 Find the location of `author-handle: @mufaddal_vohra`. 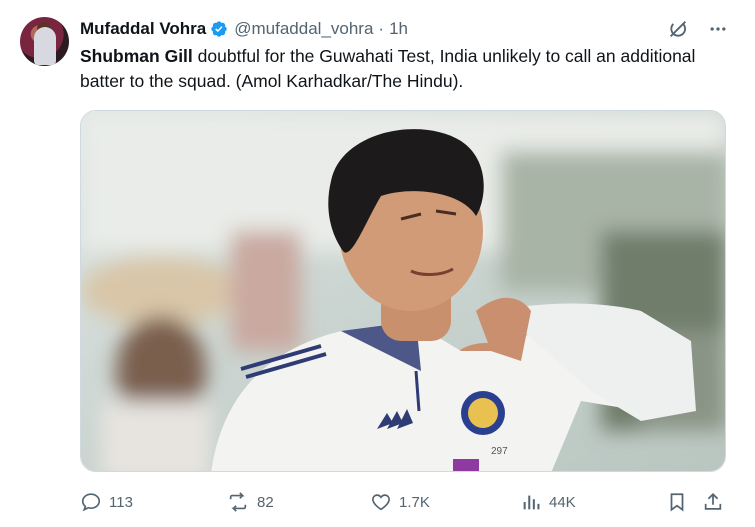

author-handle: @mufaddal_vohra is located at coordinates (303, 29).